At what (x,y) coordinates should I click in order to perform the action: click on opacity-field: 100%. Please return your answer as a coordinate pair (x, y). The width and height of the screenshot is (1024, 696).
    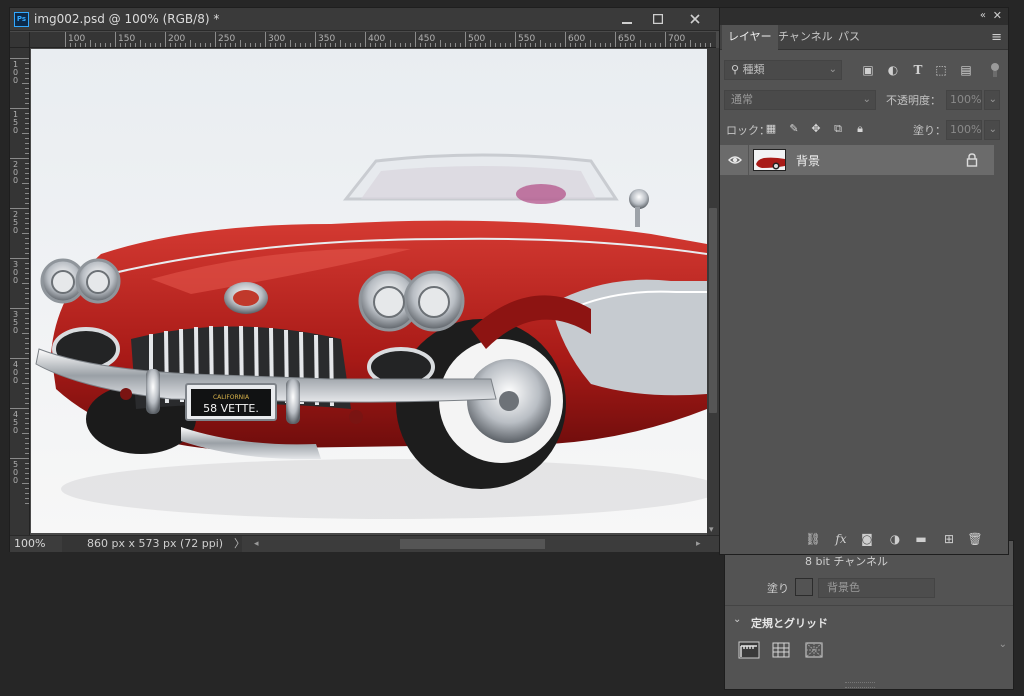
    Looking at the image, I should click on (964, 100).